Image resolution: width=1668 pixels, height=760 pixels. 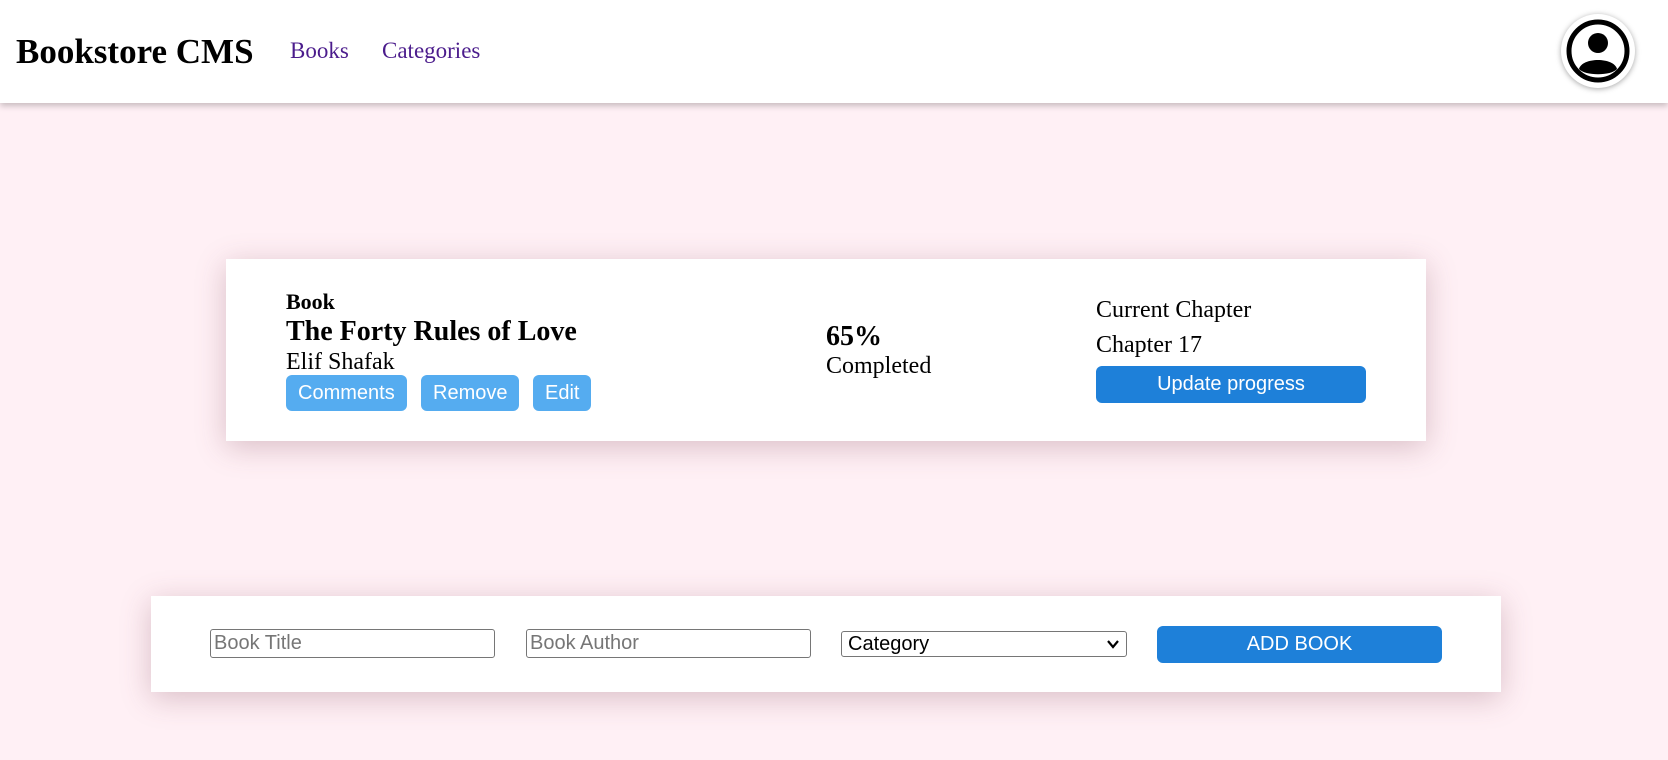 What do you see at coordinates (470, 393) in the screenshot?
I see `remove-button: Remove` at bounding box center [470, 393].